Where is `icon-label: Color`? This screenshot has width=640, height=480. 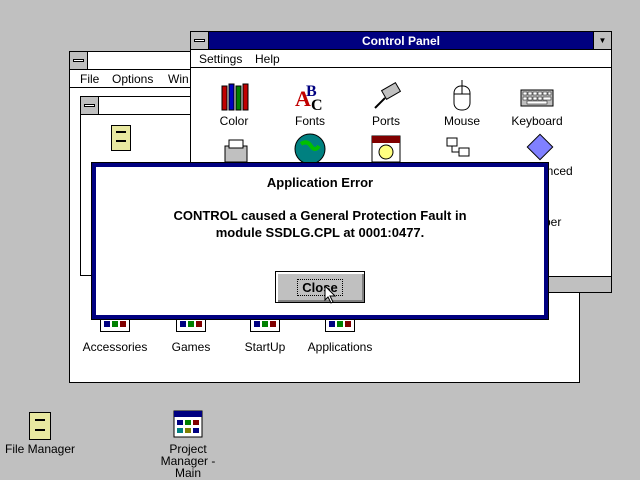
icon-label: Color is located at coordinates (234, 121).